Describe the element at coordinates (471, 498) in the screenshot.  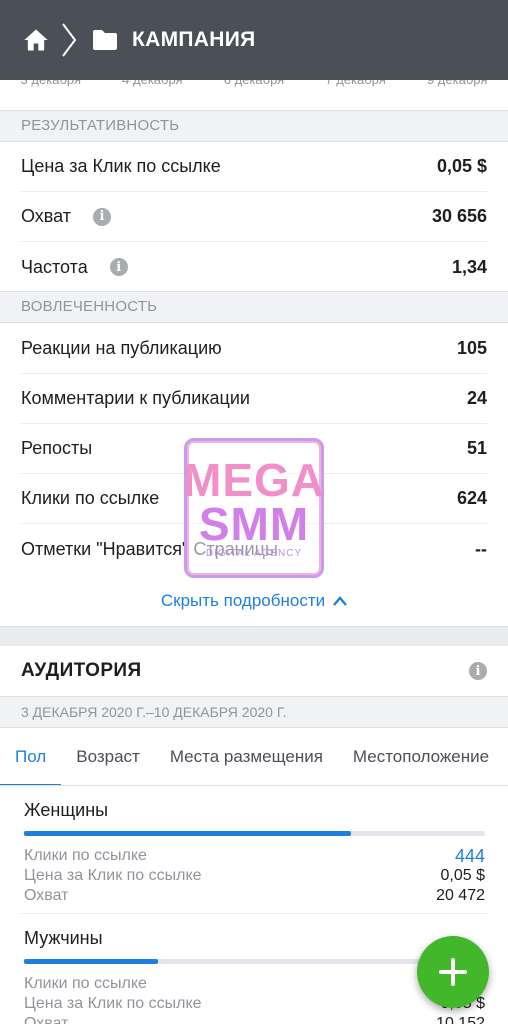
I see `metric-value: 624` at that location.